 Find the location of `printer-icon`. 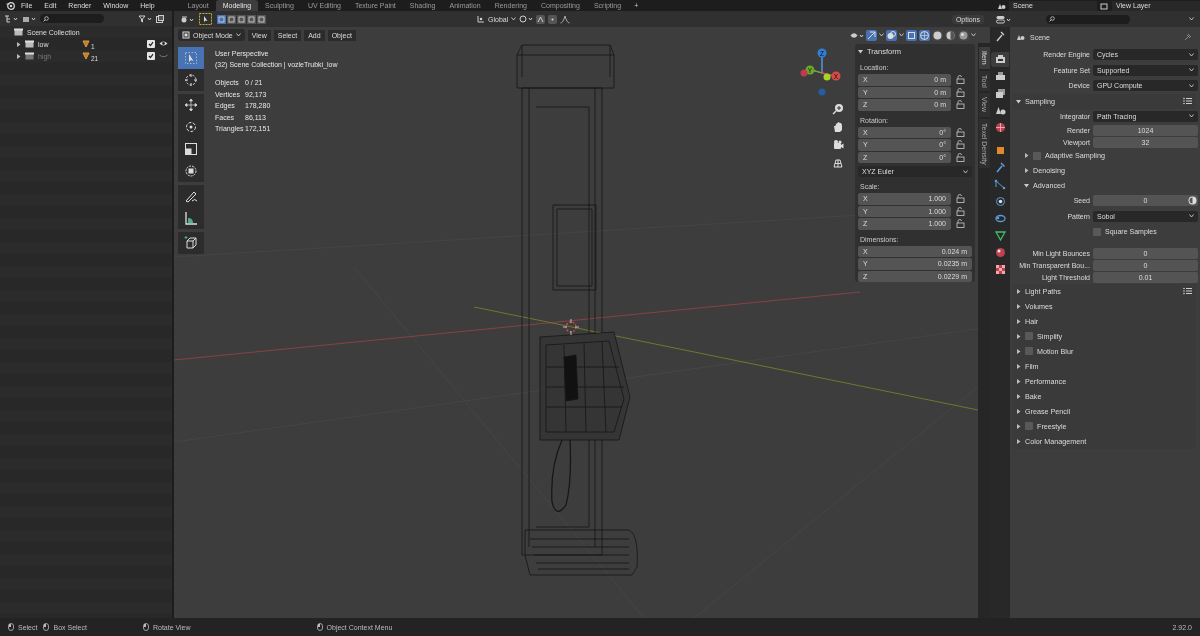

printer-icon is located at coordinates (1000, 76).